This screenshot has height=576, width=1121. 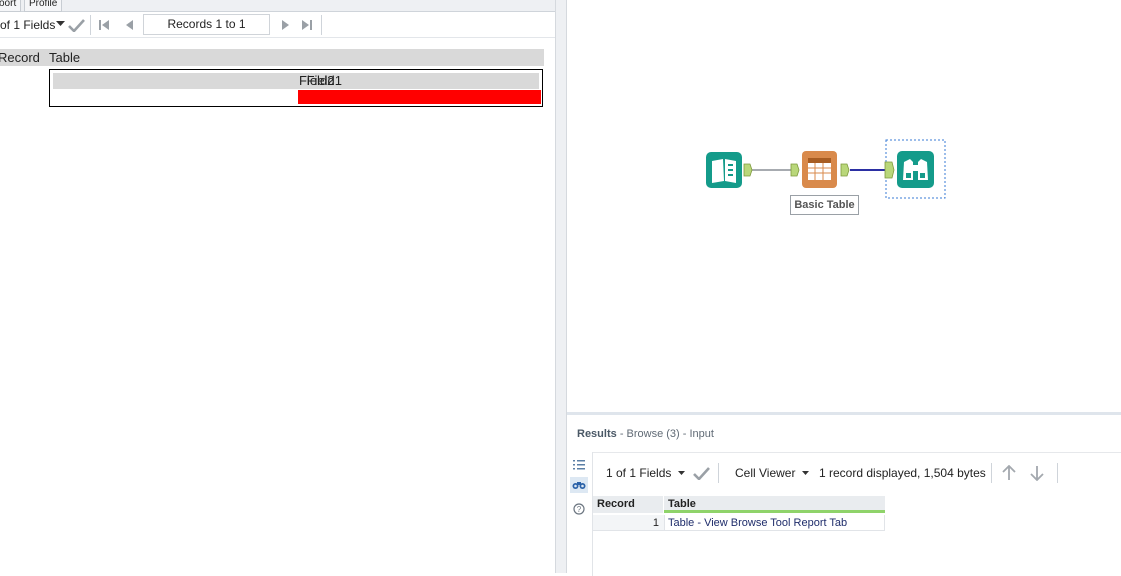 I want to click on input-data-tool, so click(x=724, y=170).